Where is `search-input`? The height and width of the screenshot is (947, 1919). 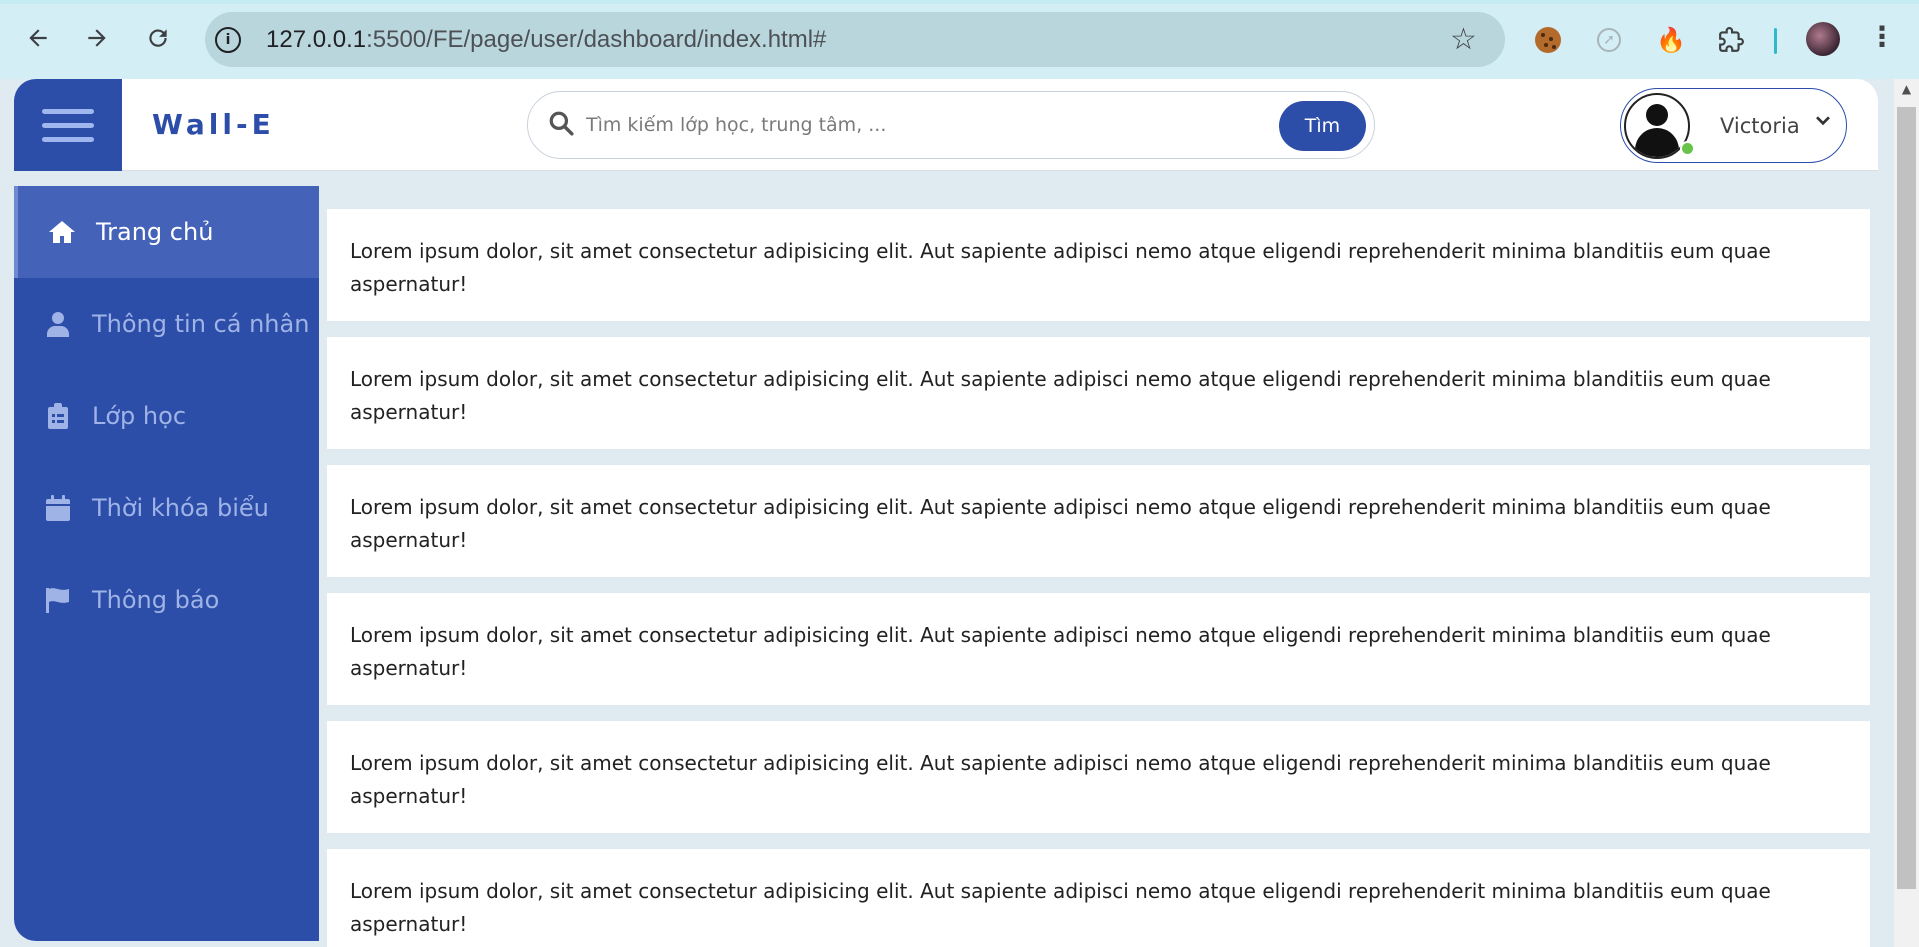 search-input is located at coordinates (926, 125).